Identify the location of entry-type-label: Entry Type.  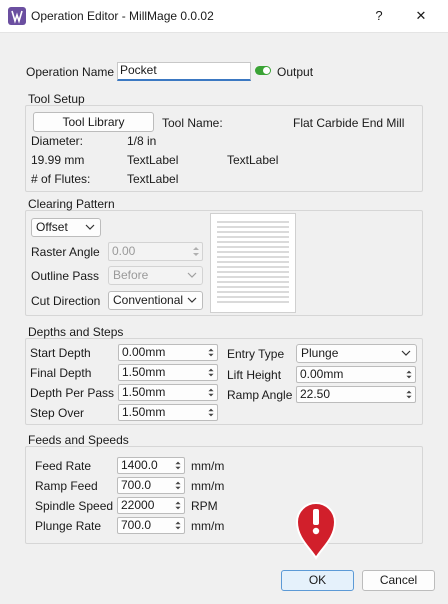
(256, 354).